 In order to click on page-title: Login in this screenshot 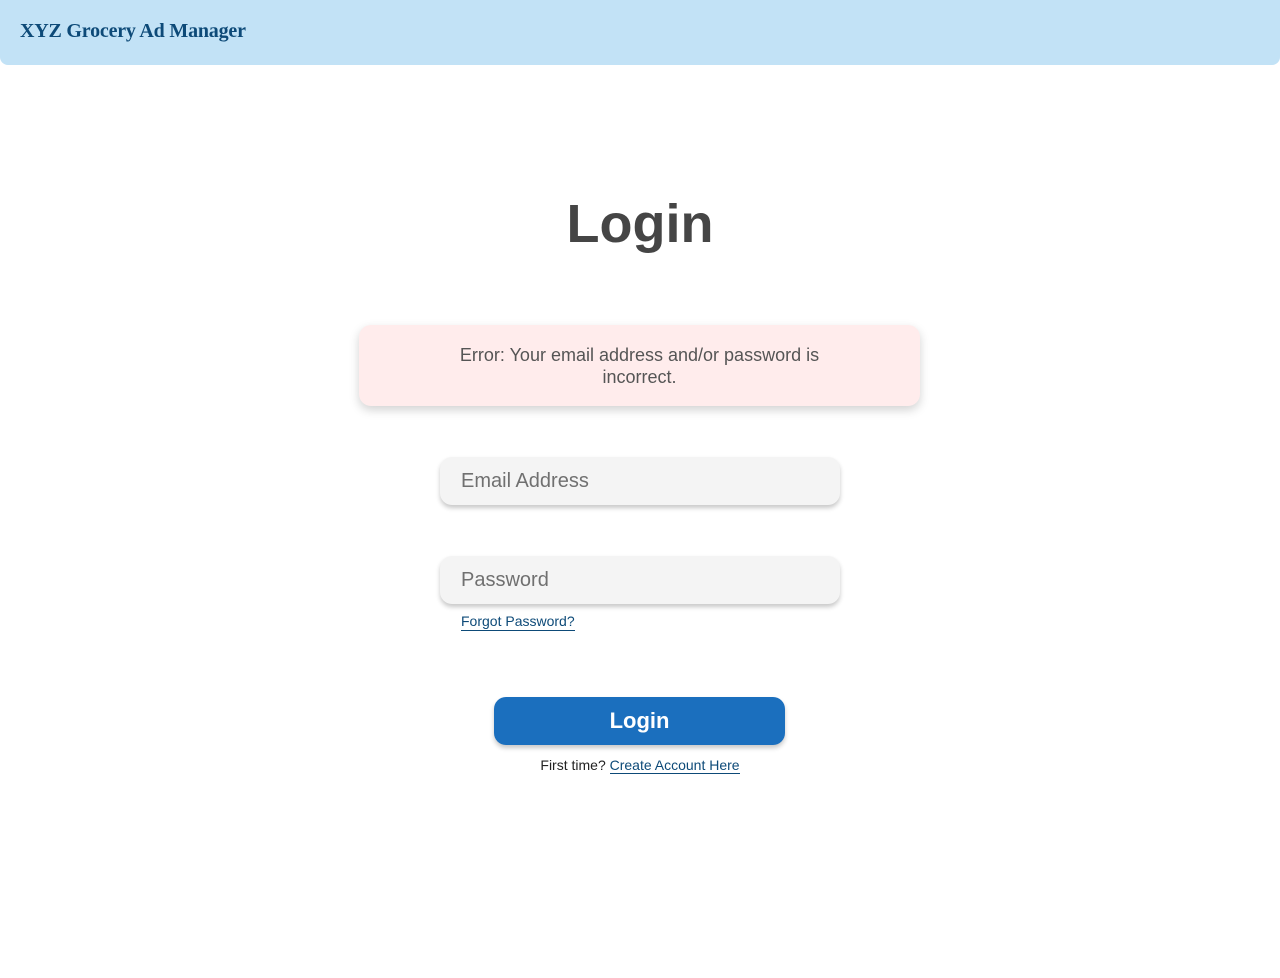, I will do `click(640, 224)`.